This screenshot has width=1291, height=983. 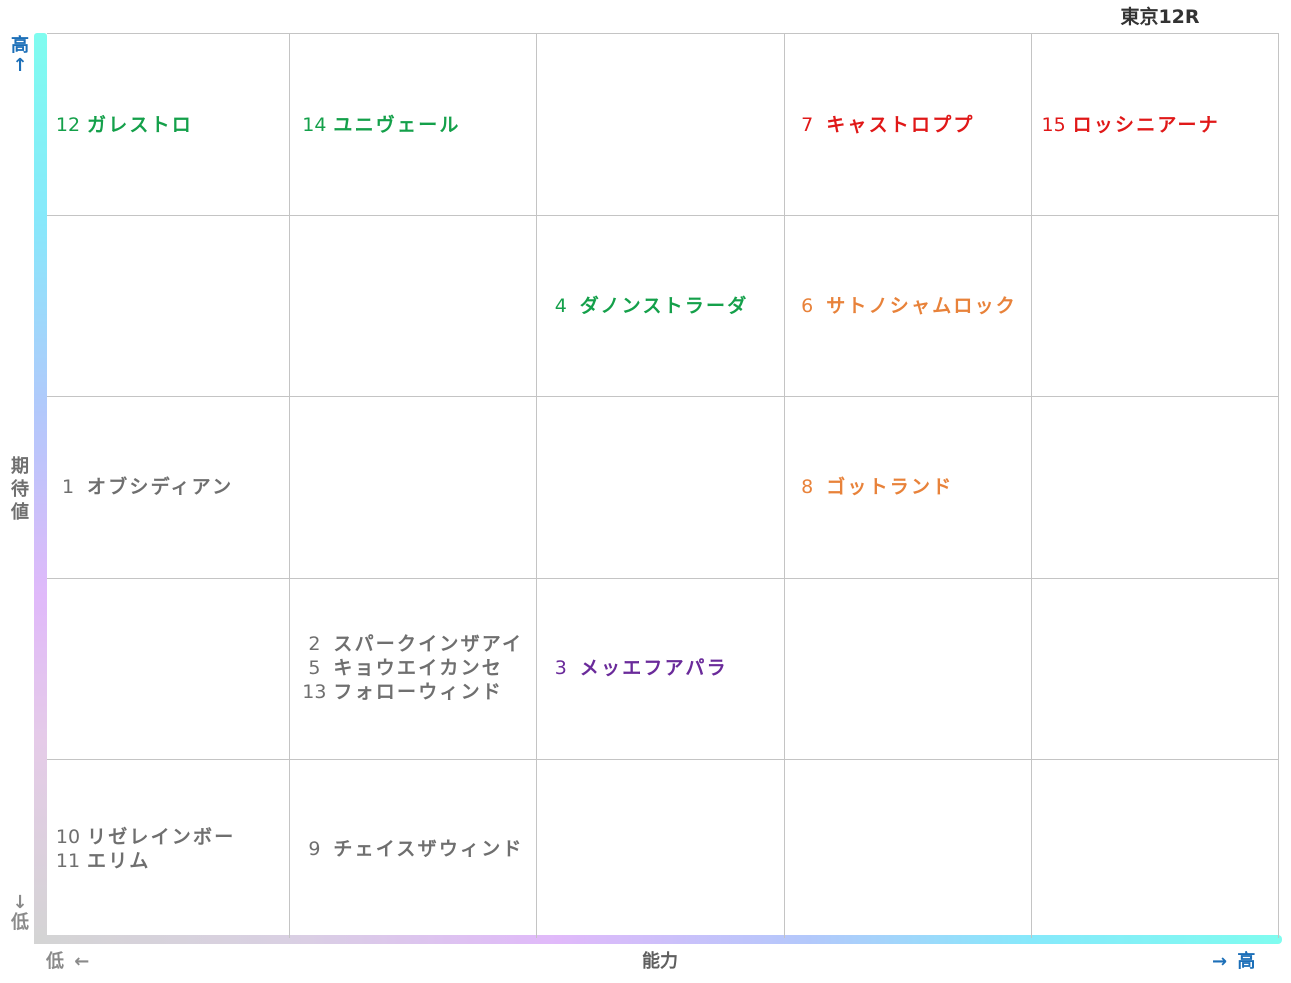 I want to click on x-axis-title: 能力, so click(x=660, y=961).